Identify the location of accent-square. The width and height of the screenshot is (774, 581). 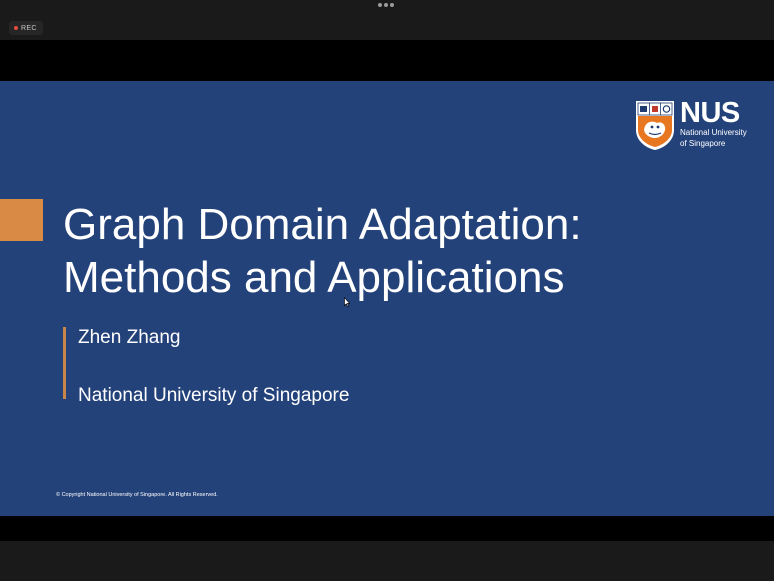
(21, 220).